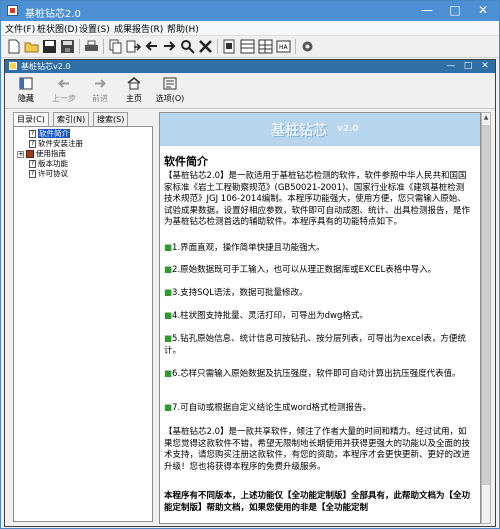 The image size is (500, 529). What do you see at coordinates (348, 129) in the screenshot?
I see `banner-version: v2.0` at bounding box center [348, 129].